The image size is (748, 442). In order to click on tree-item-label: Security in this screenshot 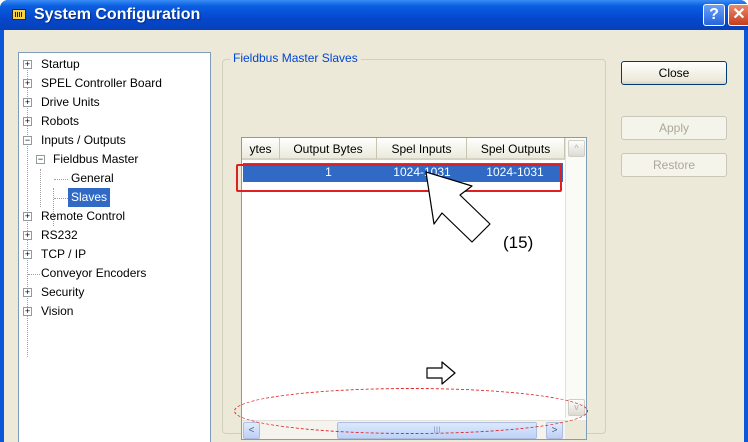, I will do `click(63, 292)`.